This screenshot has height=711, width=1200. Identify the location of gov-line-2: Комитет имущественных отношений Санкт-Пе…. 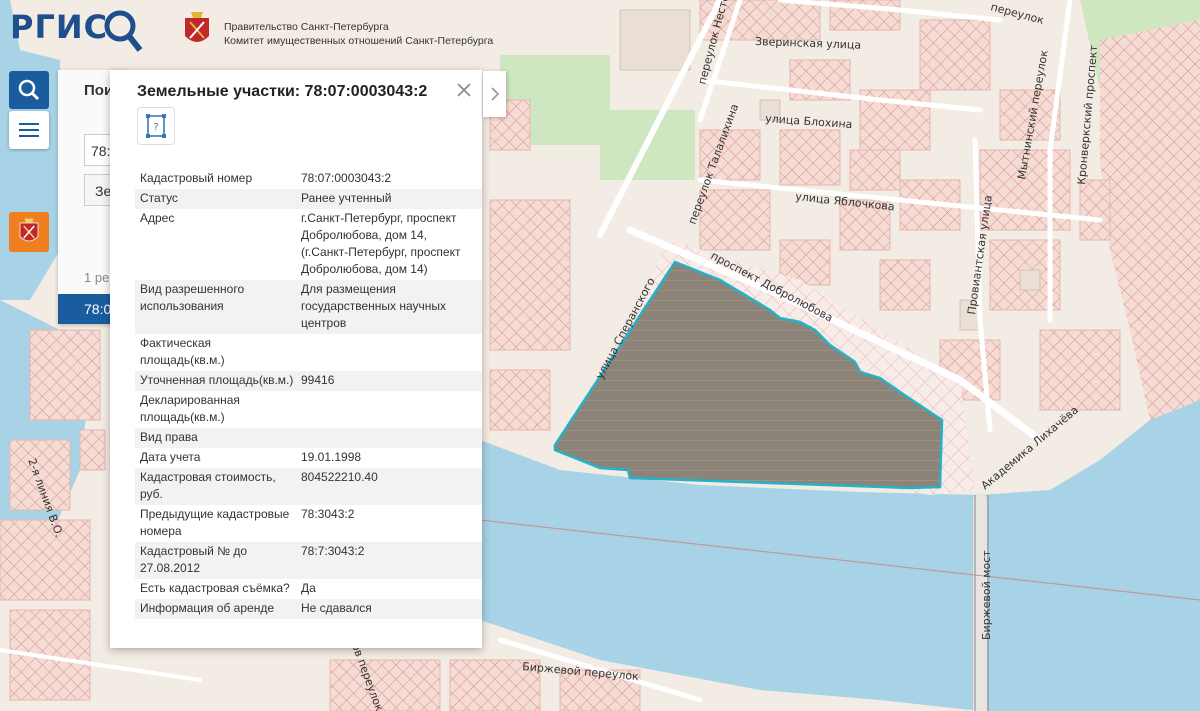
(359, 41).